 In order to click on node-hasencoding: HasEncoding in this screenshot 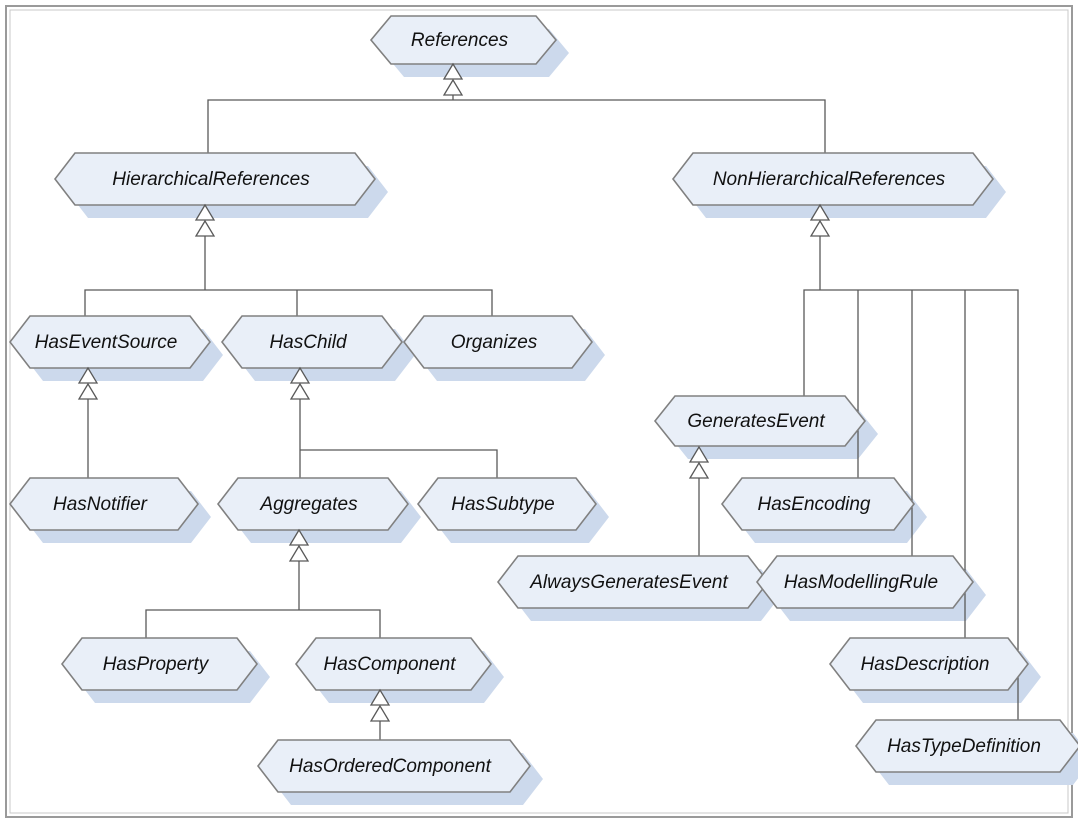, I will do `click(818, 504)`.